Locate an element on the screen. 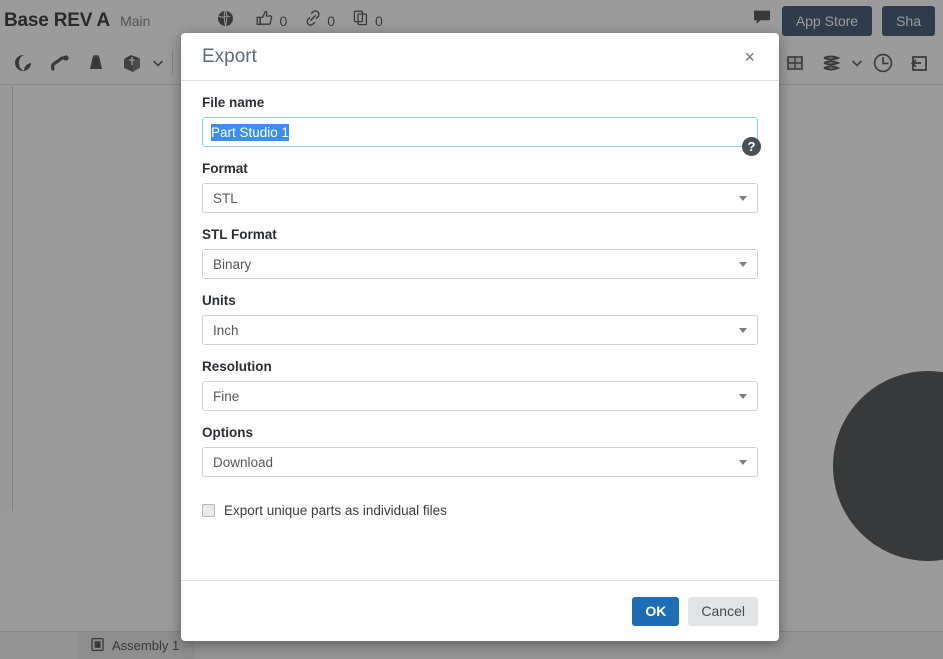 This screenshot has width=943, height=659. units-select: Inch is located at coordinates (480, 330).